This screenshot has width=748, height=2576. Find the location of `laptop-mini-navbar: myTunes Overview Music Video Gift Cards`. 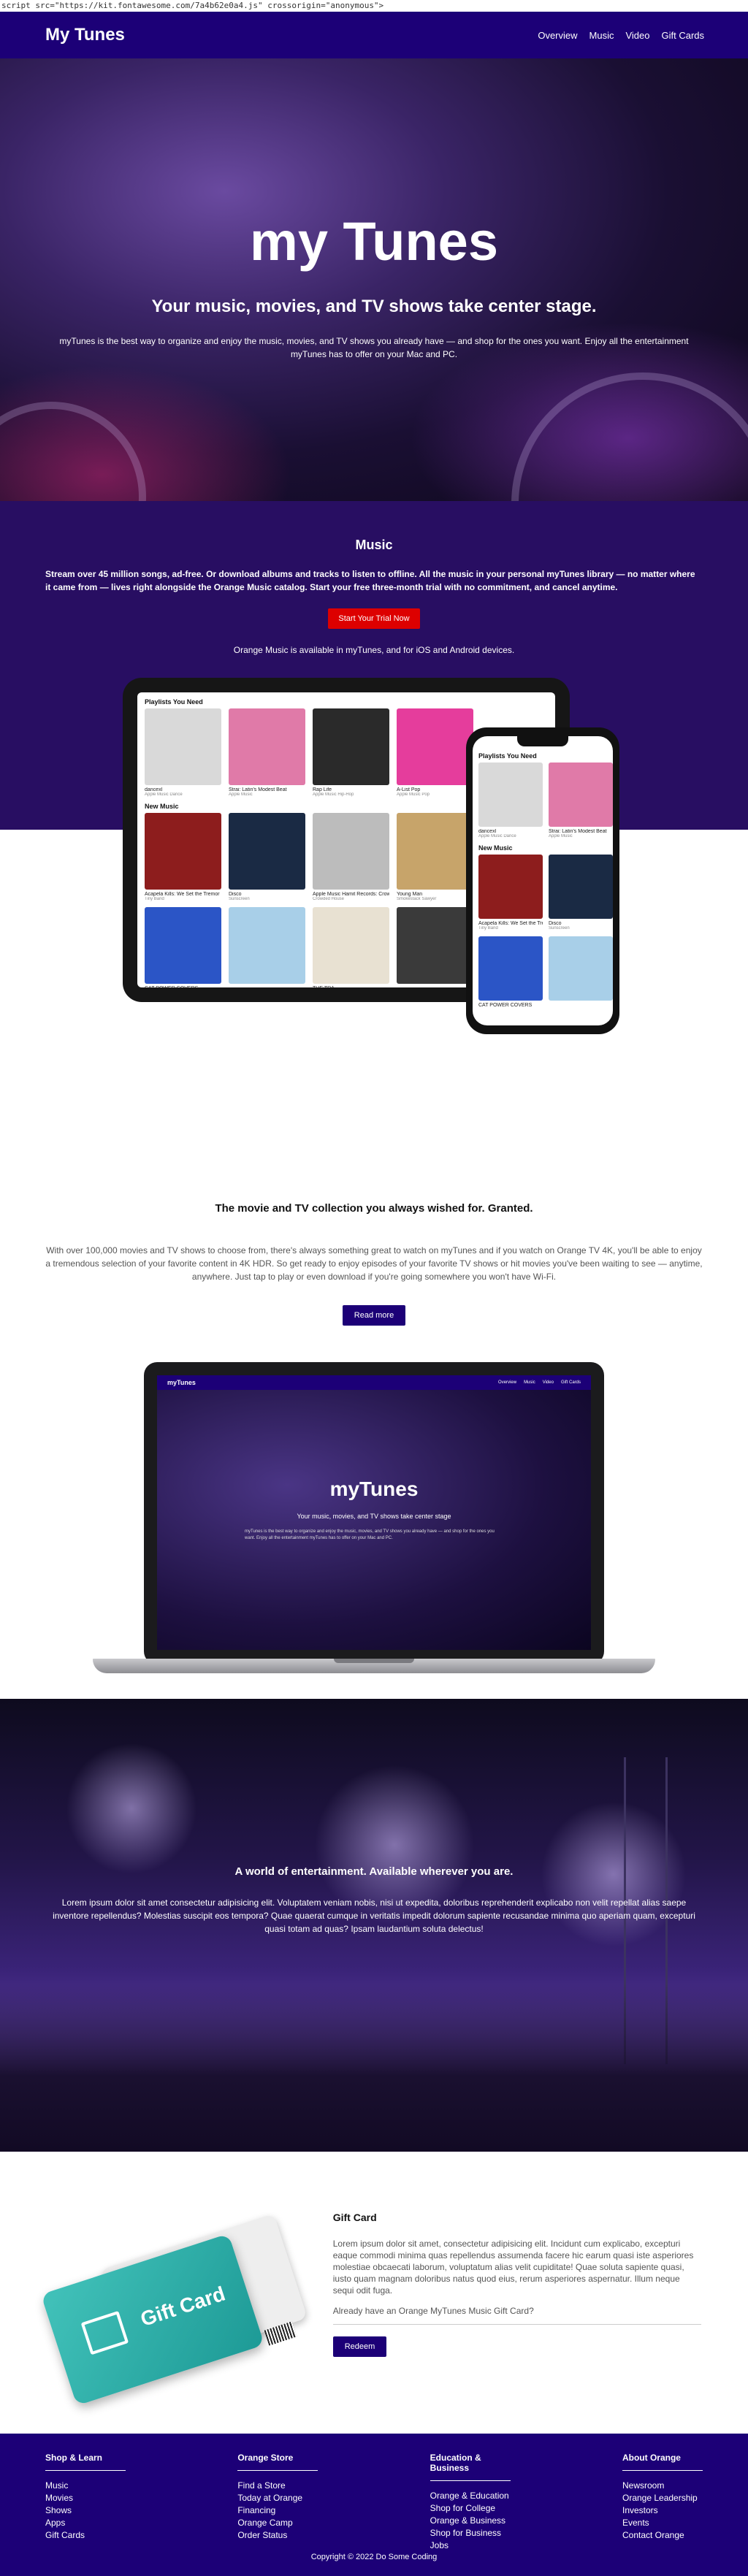

laptop-mini-navbar: myTunes Overview Music Video Gift Cards is located at coordinates (374, 1382).